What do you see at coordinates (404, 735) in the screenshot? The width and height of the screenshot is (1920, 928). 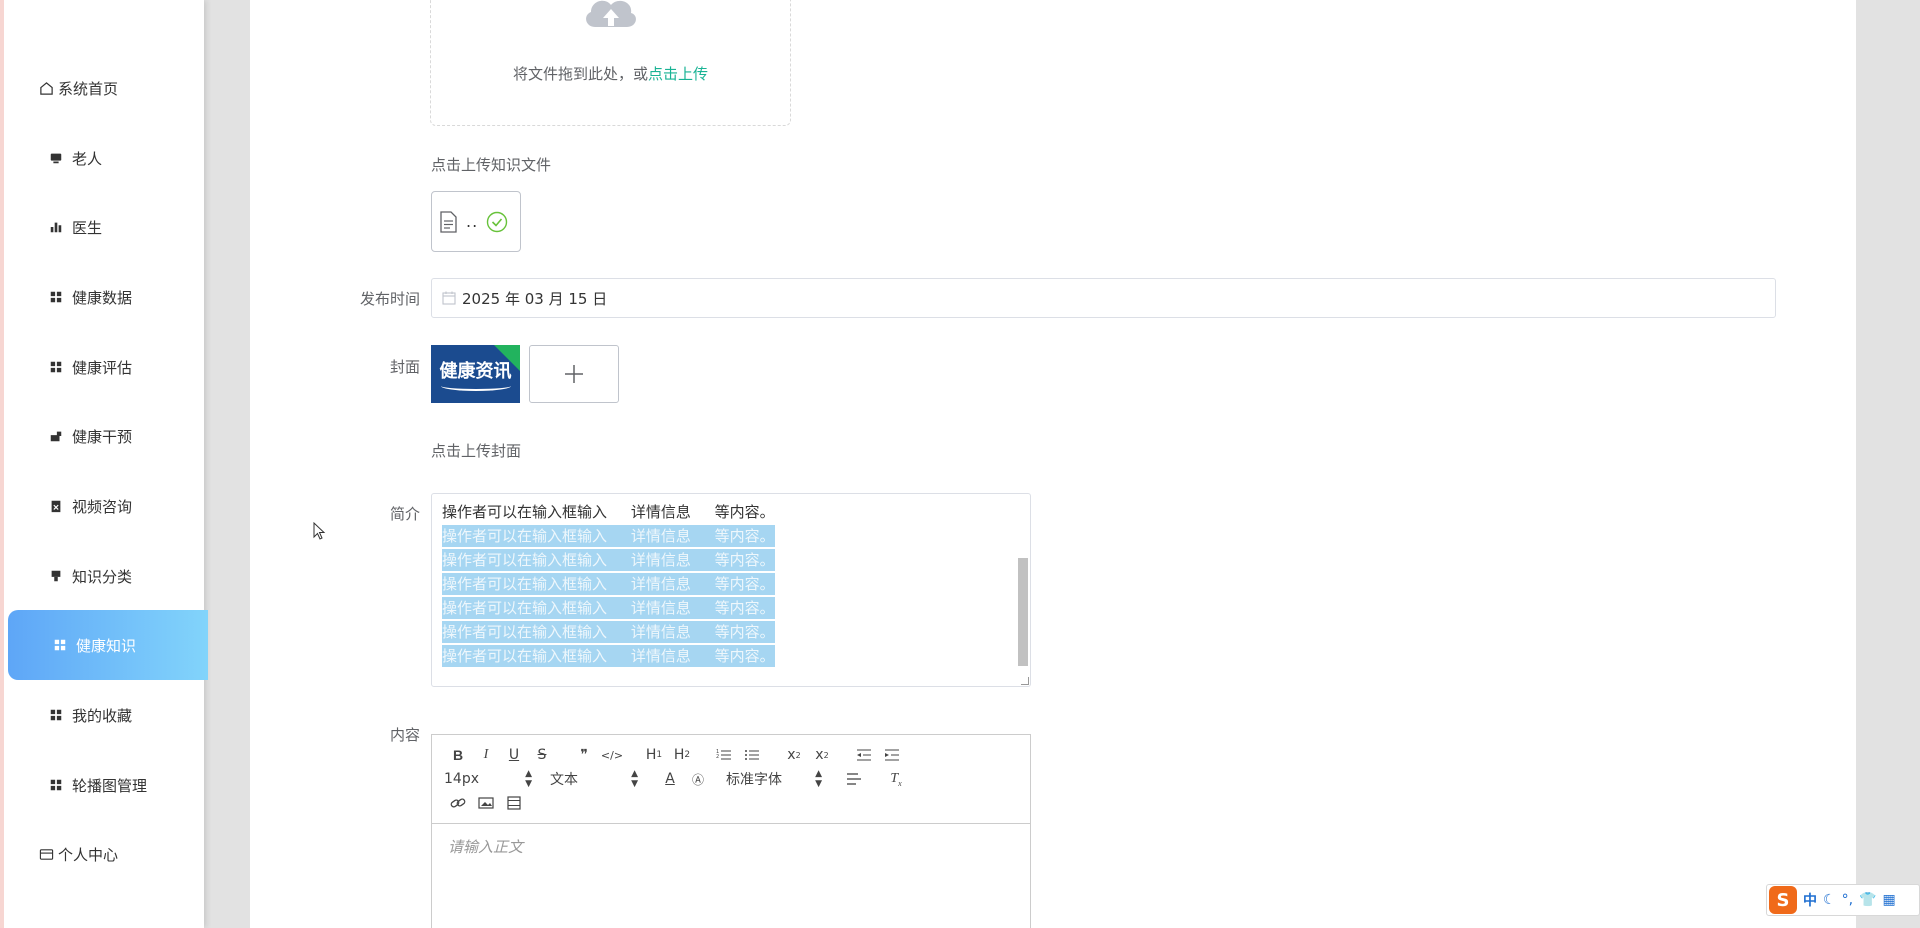 I see `content-label: 内容` at bounding box center [404, 735].